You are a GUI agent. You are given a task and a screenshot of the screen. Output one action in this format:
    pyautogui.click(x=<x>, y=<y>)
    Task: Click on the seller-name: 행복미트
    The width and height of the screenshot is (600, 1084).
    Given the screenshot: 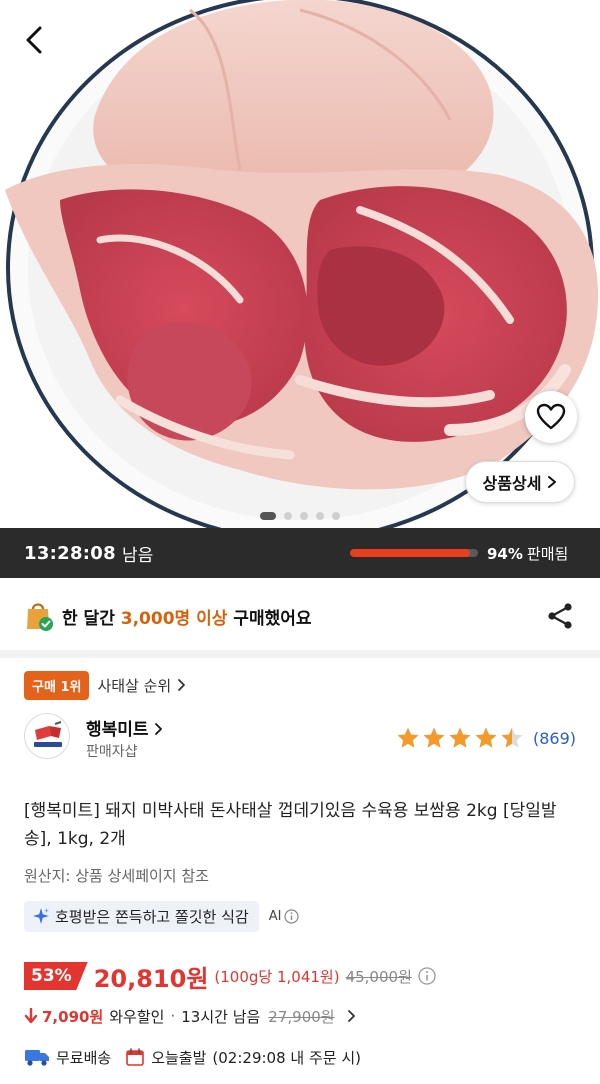 What is the action you would take?
    pyautogui.click(x=117, y=730)
    